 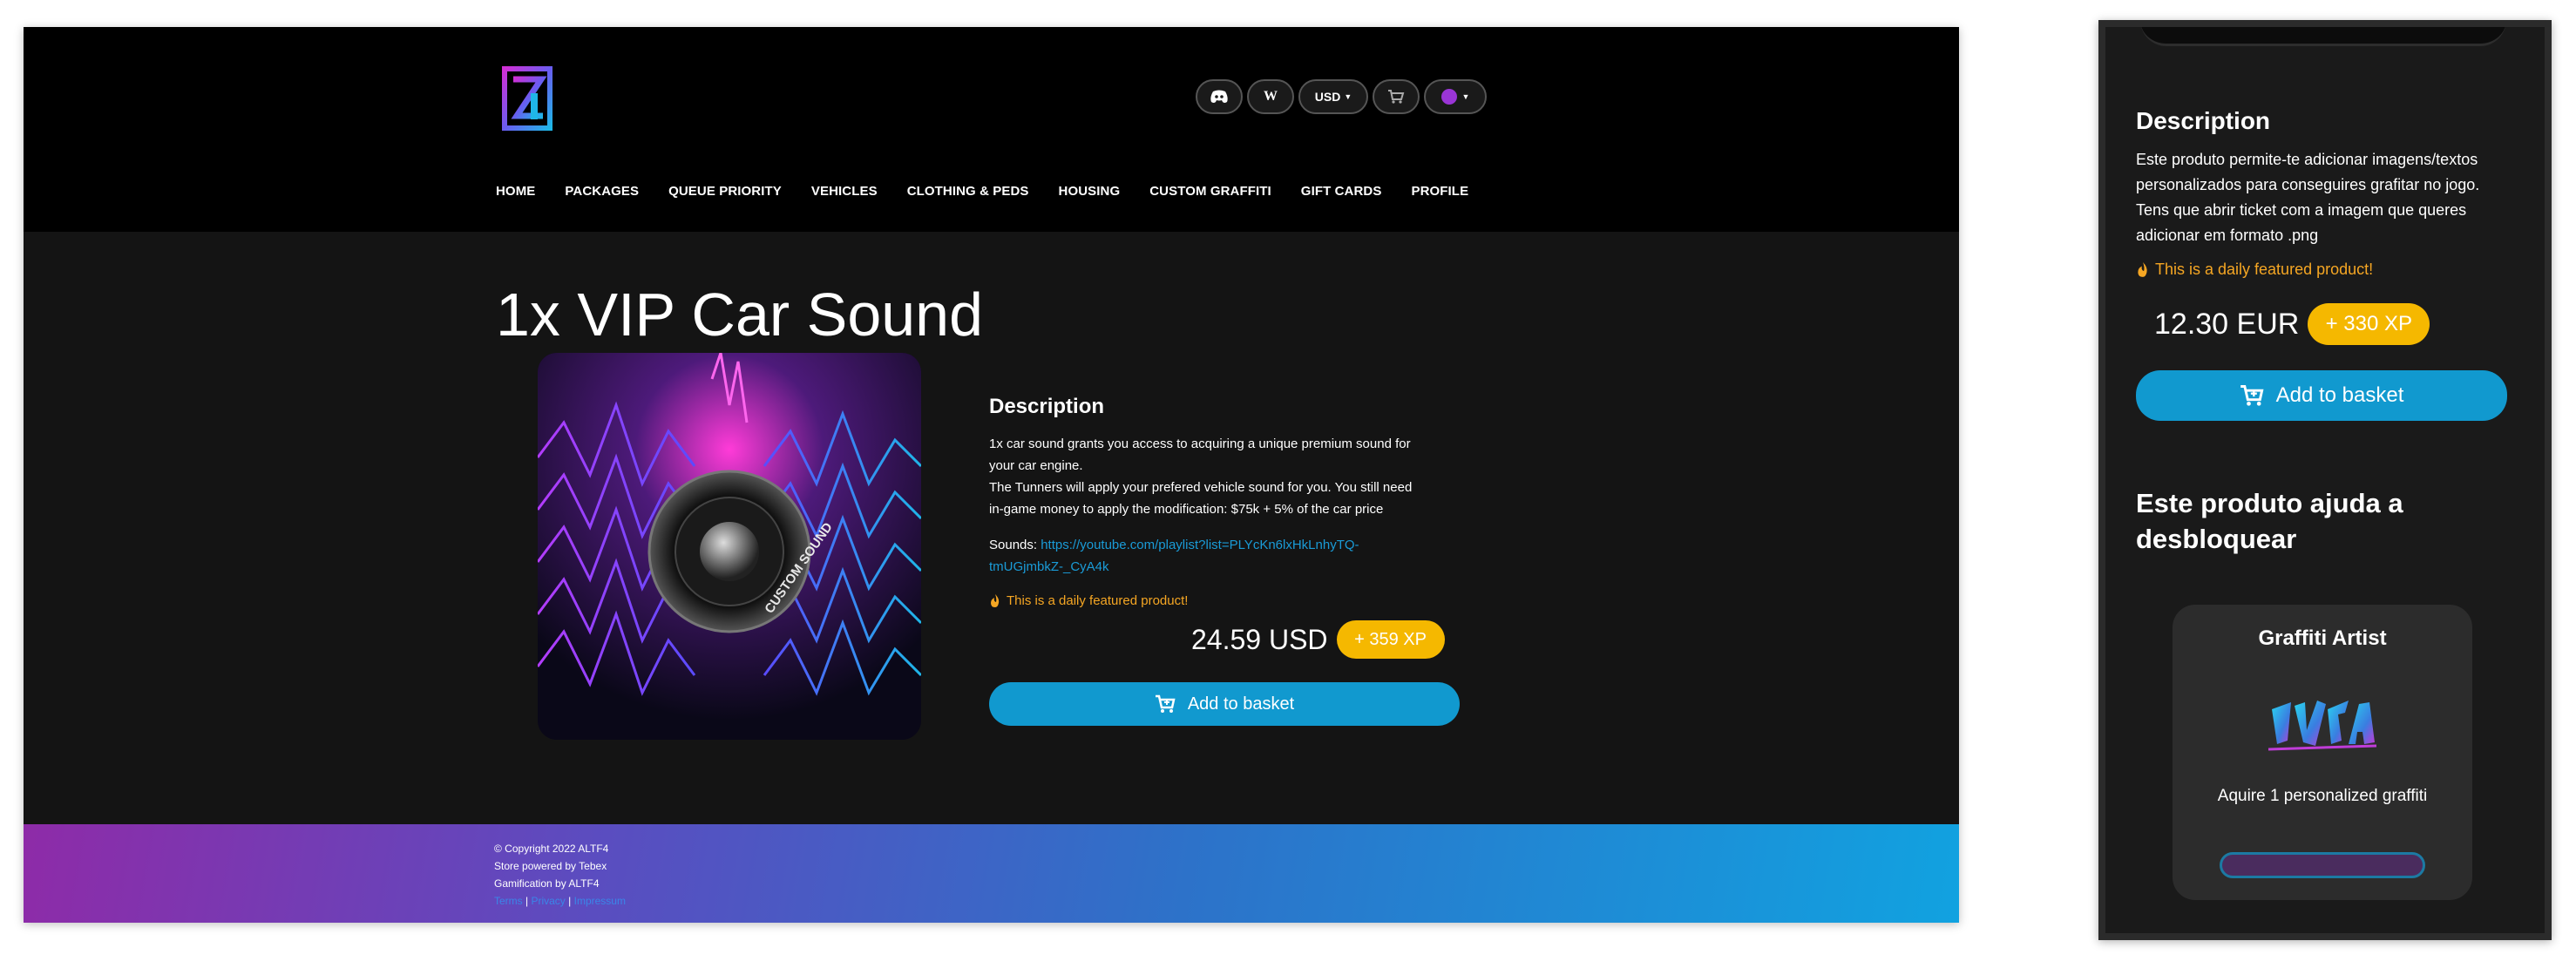 I want to click on sounds-link-part: tmUGjmbkZ-_CyA4k, so click(x=1049, y=566).